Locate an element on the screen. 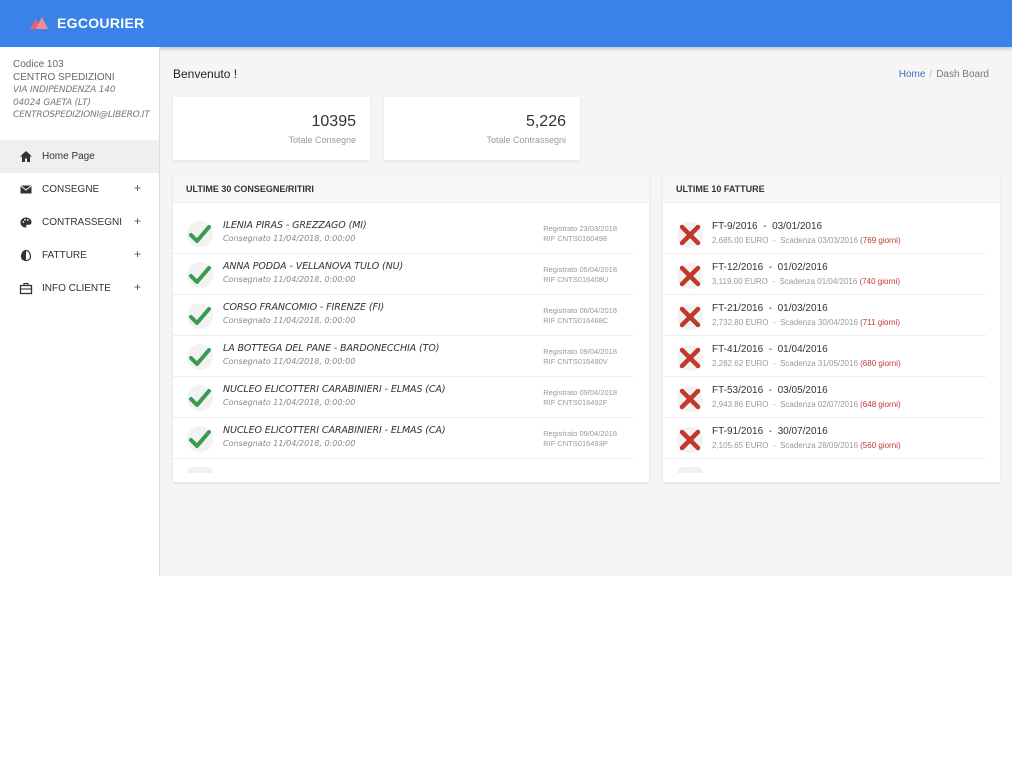 Image resolution: width=1024 pixels, height=768 pixels. breadcrumb-home: Home is located at coordinates (912, 74).